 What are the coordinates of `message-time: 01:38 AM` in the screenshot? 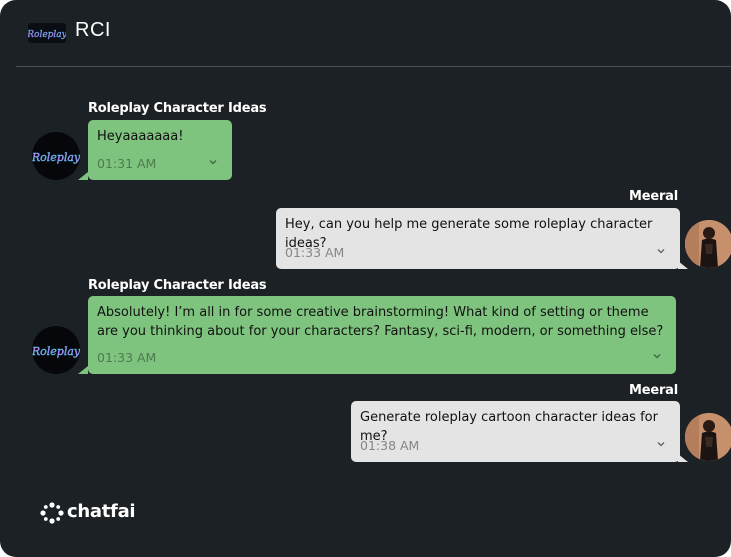 It's located at (390, 445).